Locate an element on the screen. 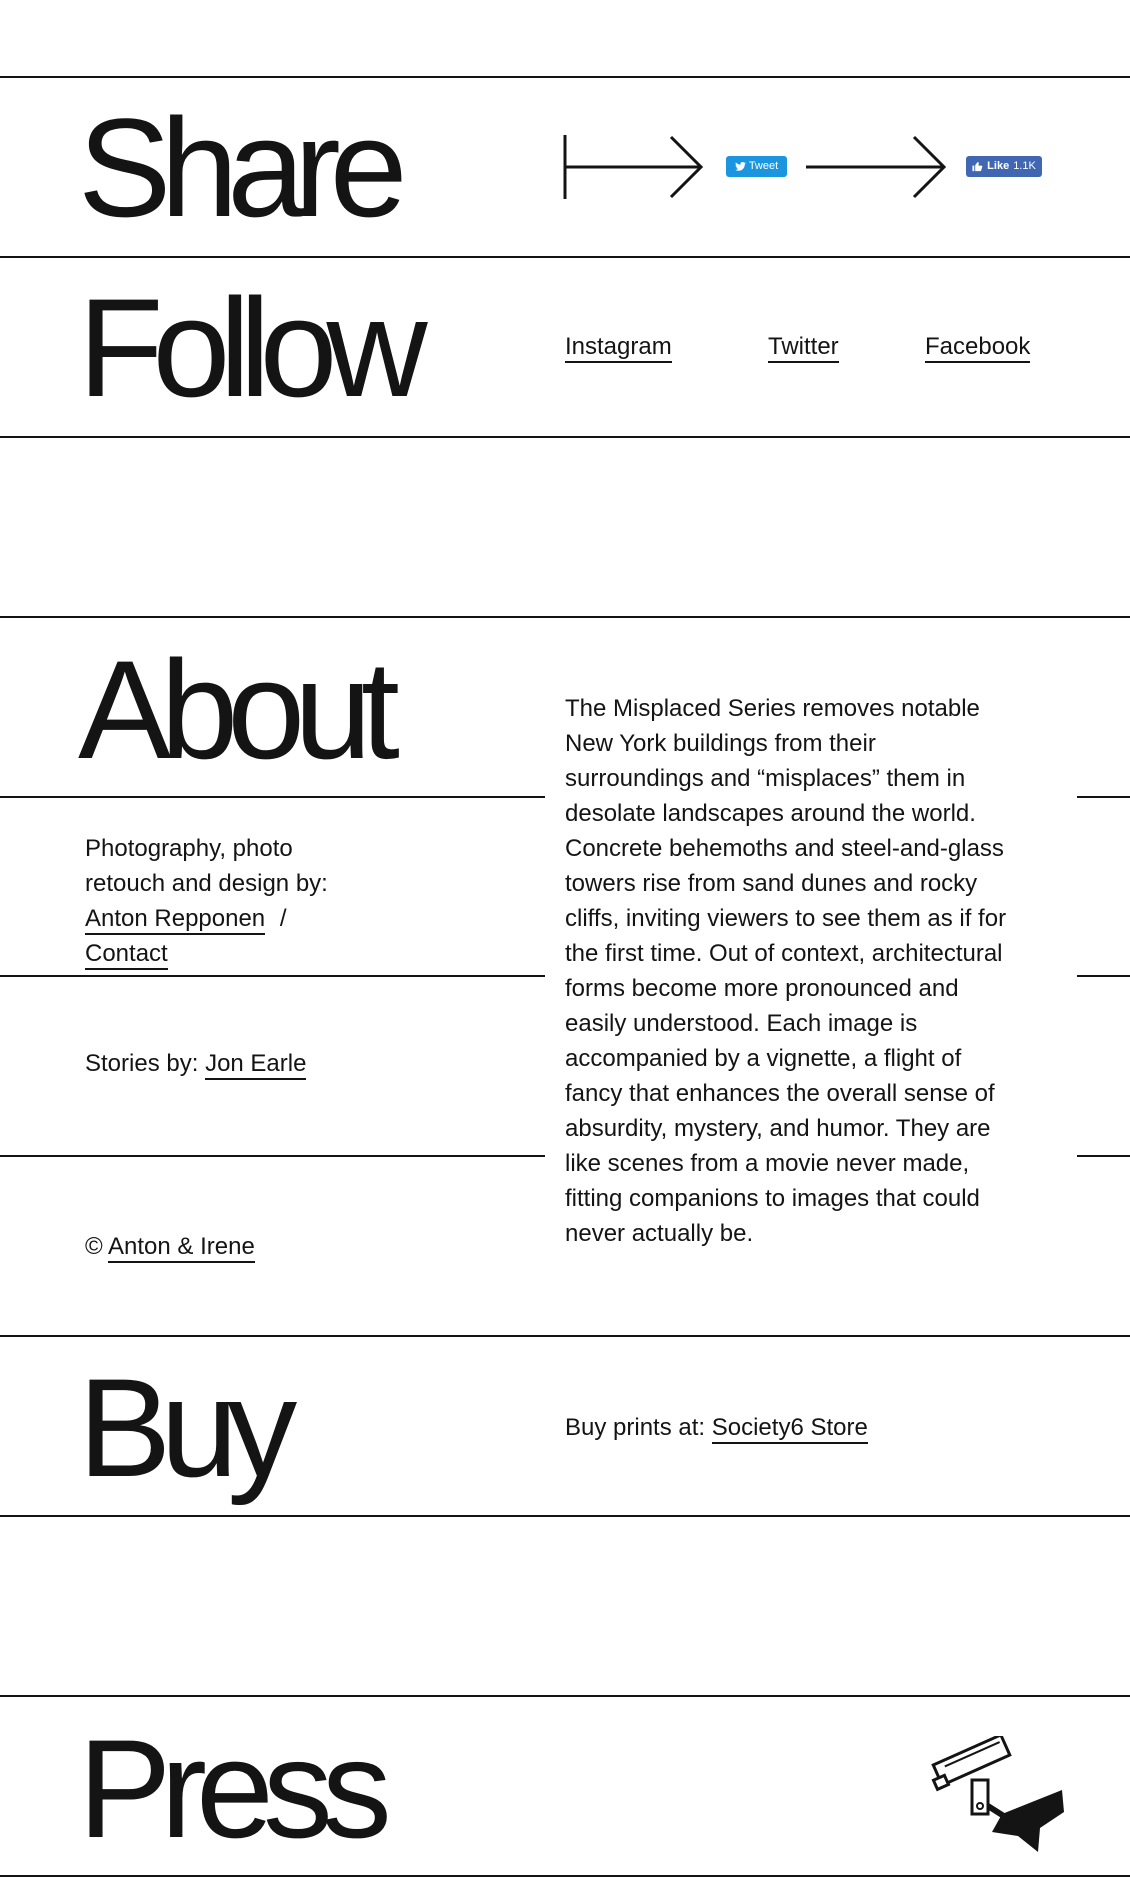 This screenshot has width=1130, height=1900. follow-link-facebook: Facebook is located at coordinates (978, 347).